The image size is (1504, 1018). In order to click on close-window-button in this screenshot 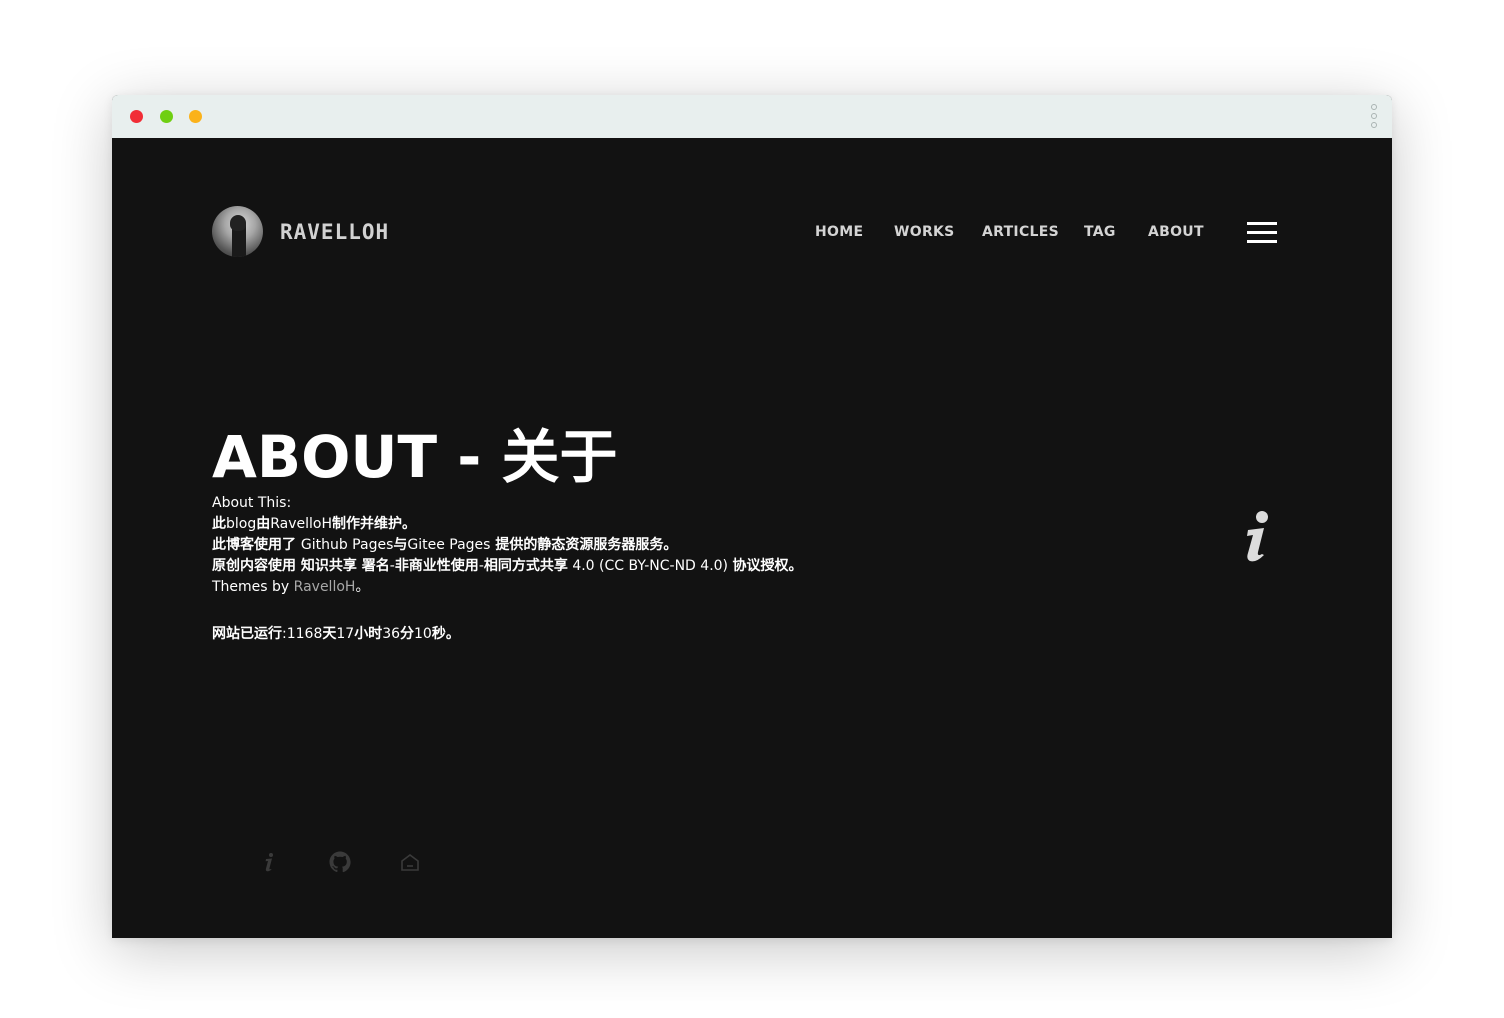, I will do `click(136, 116)`.